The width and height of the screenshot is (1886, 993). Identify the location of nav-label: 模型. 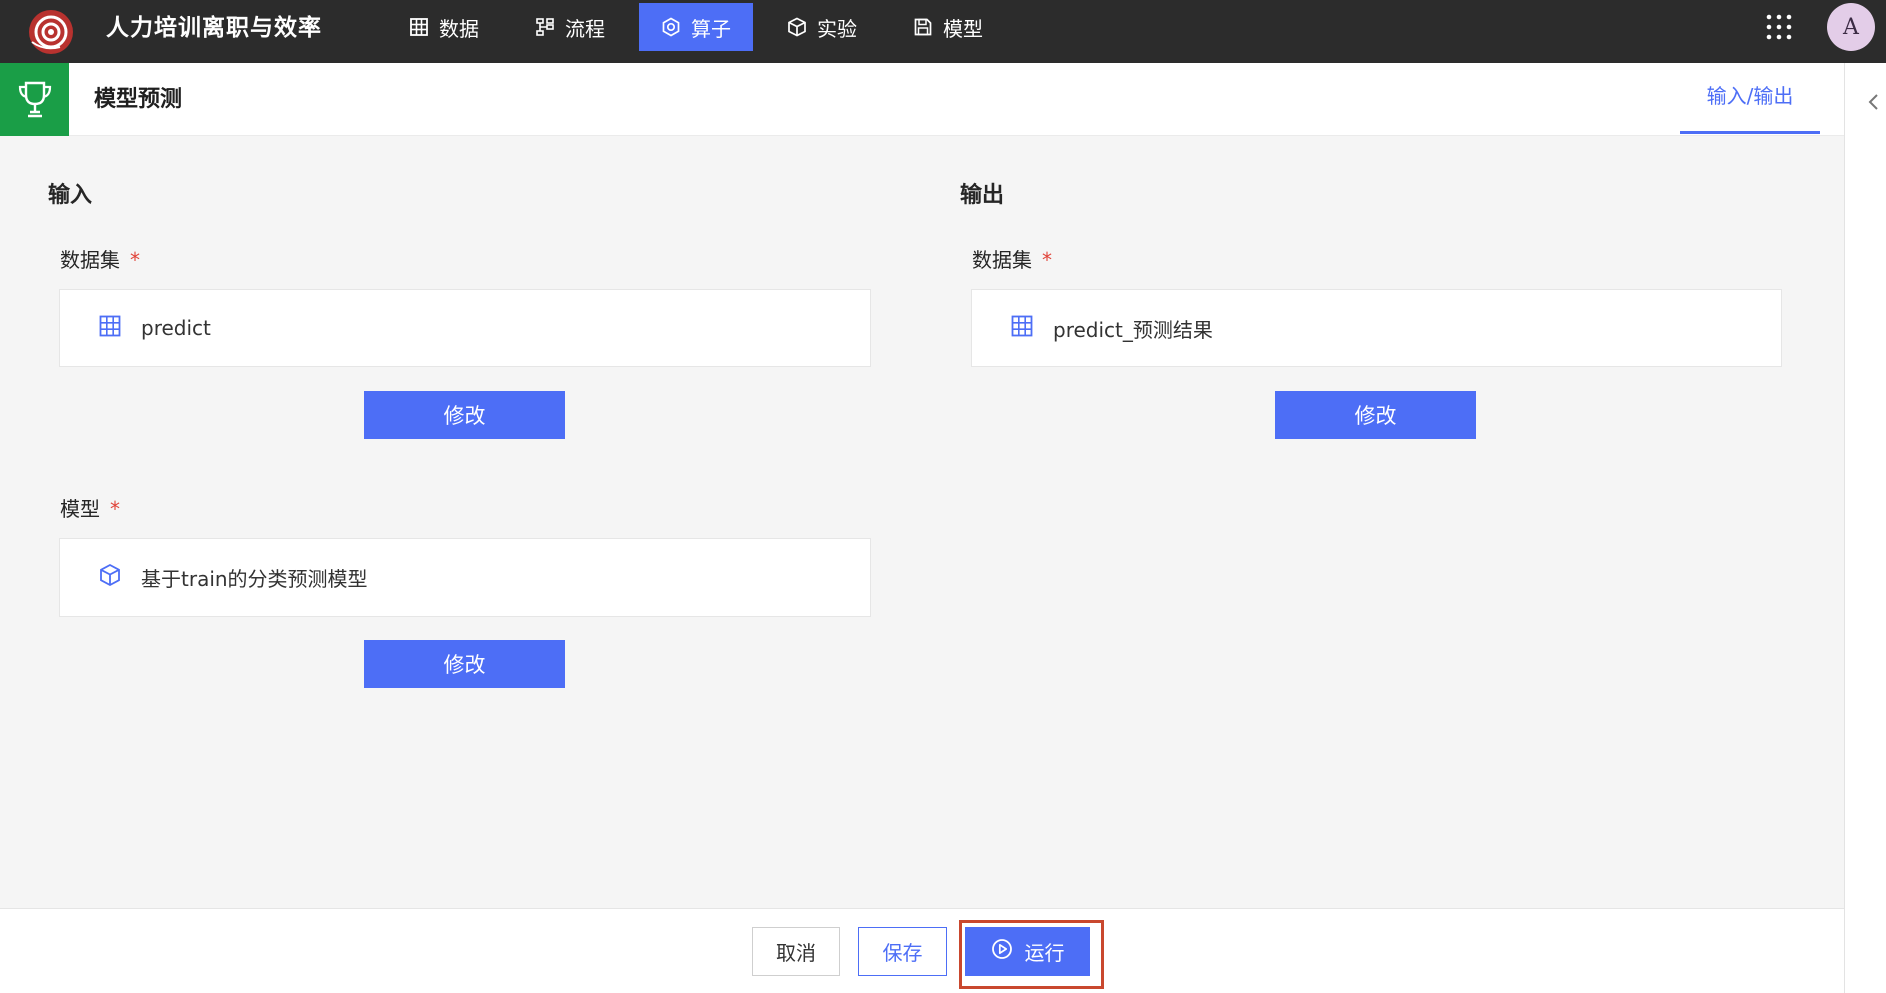
(963, 28).